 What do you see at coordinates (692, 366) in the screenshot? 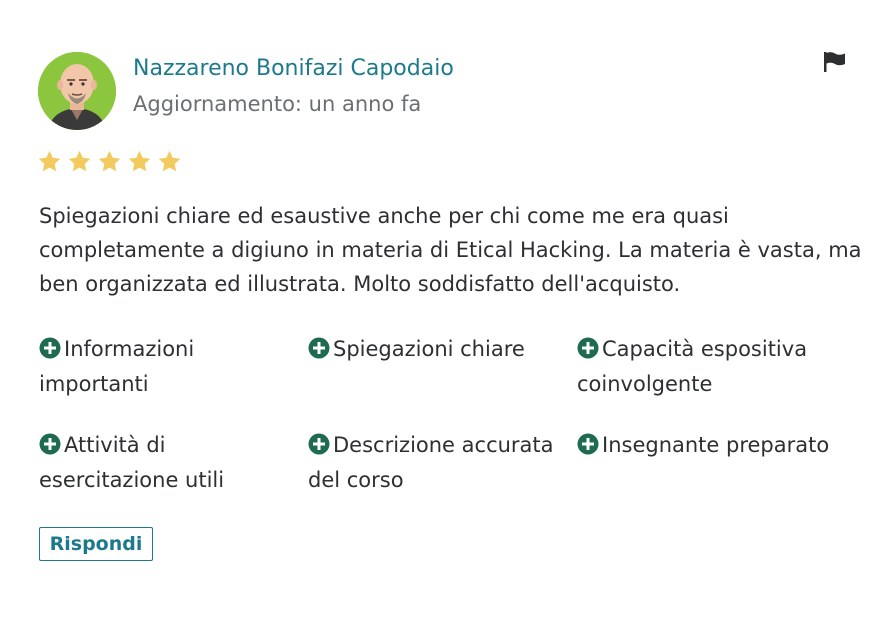
I see `tag-label: Capacità espositiva coinvolgente` at bounding box center [692, 366].